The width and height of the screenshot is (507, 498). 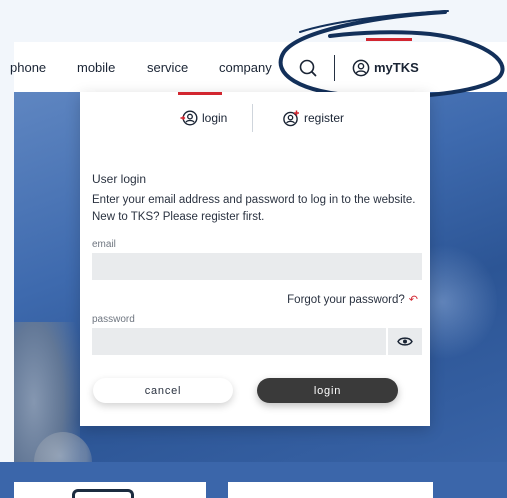 What do you see at coordinates (361, 68) in the screenshot?
I see `user-circle-icon` at bounding box center [361, 68].